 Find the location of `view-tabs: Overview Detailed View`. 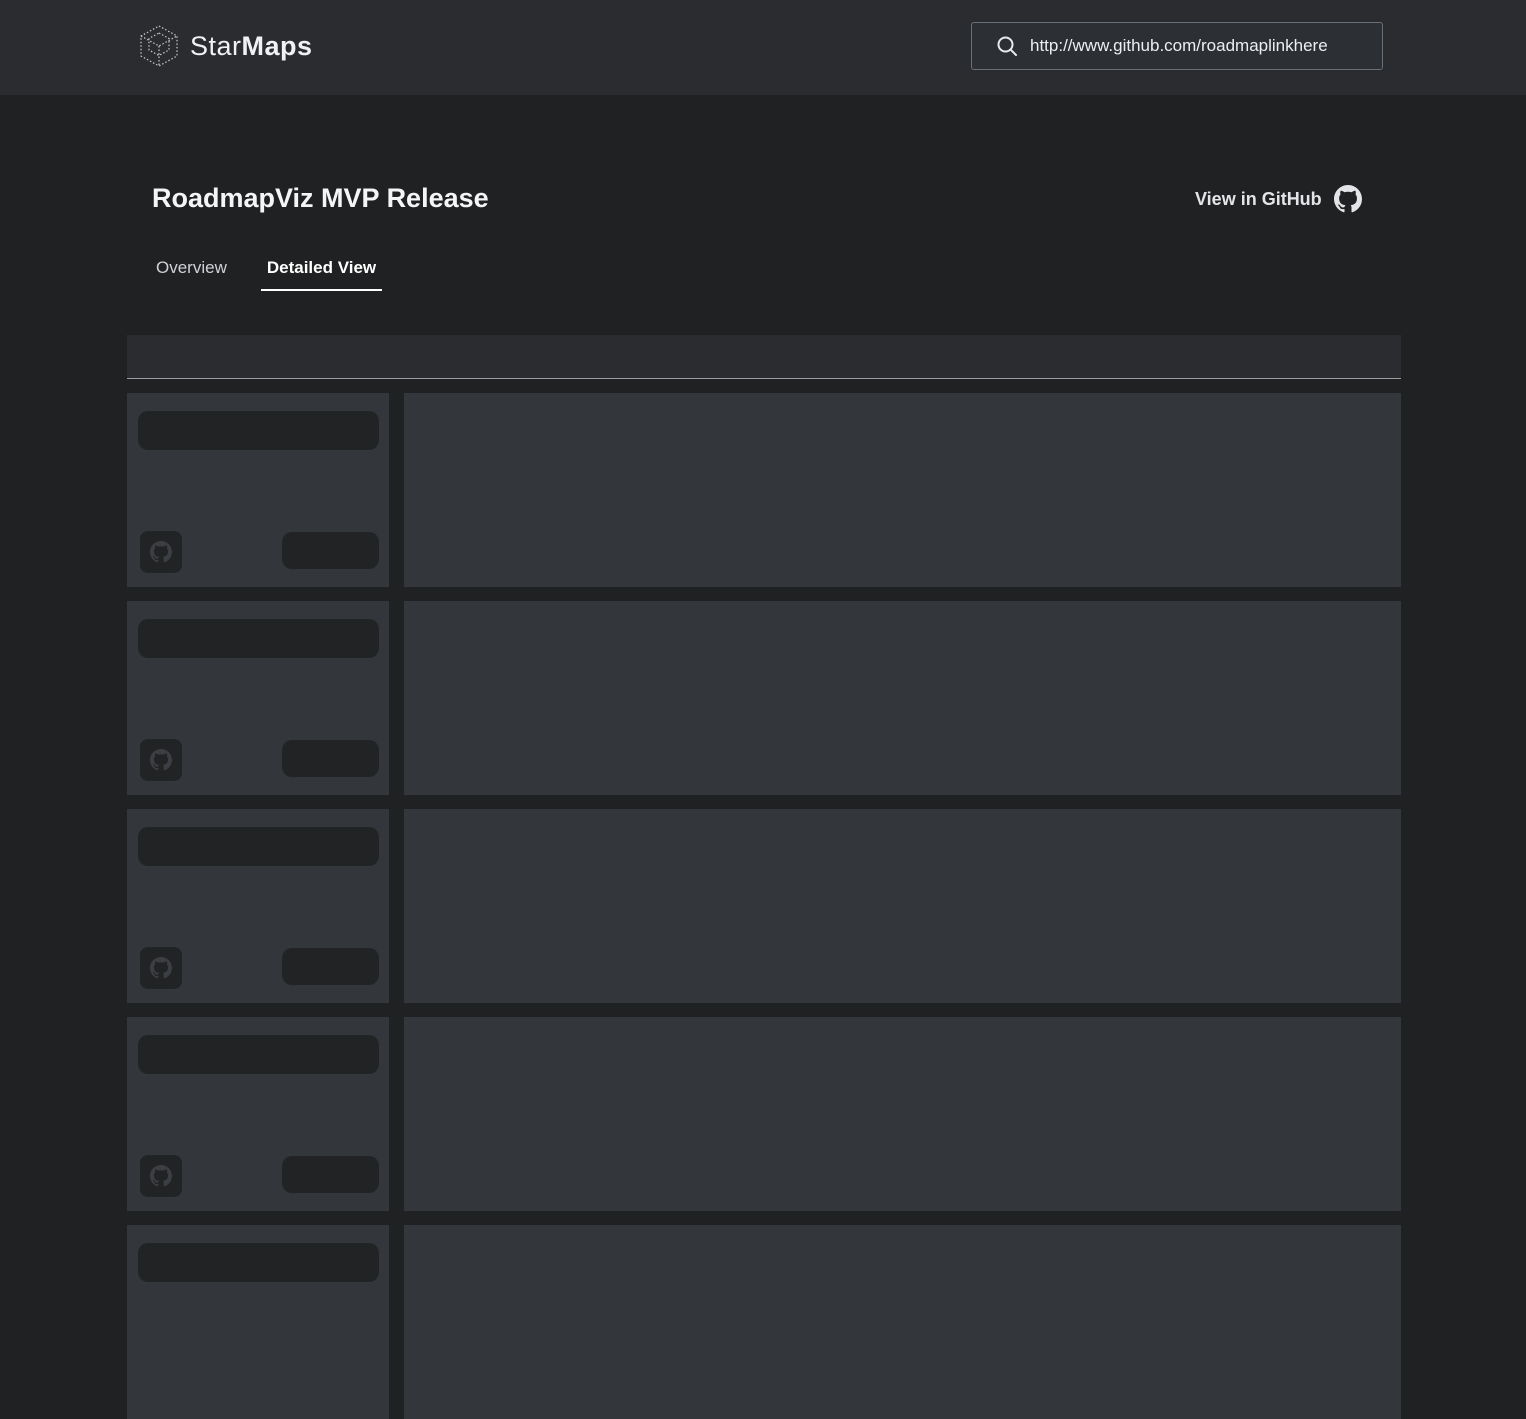

view-tabs: Overview Detailed View is located at coordinates (272, 272).